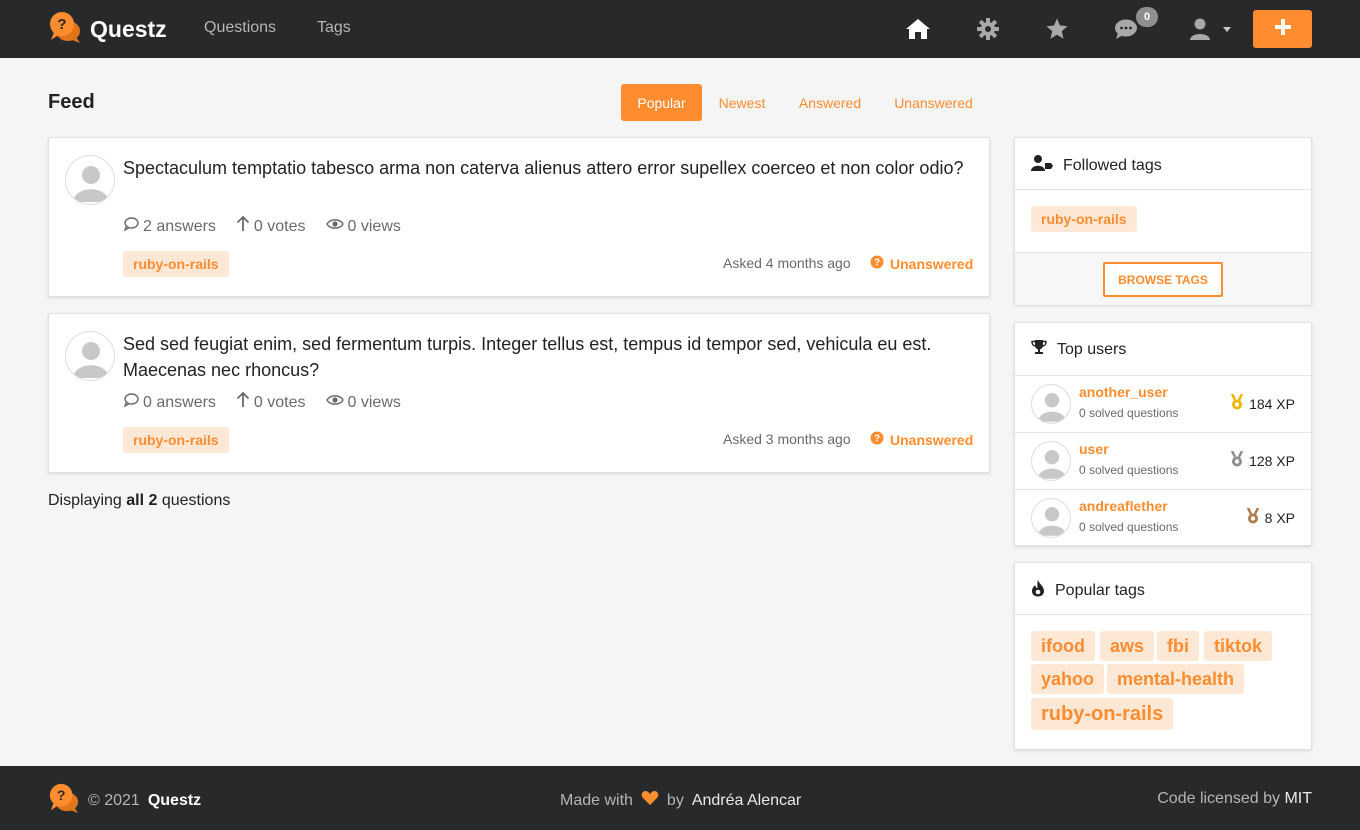 The height and width of the screenshot is (830, 1360). I want to click on license-prefix: Code licensed by, so click(1218, 798).